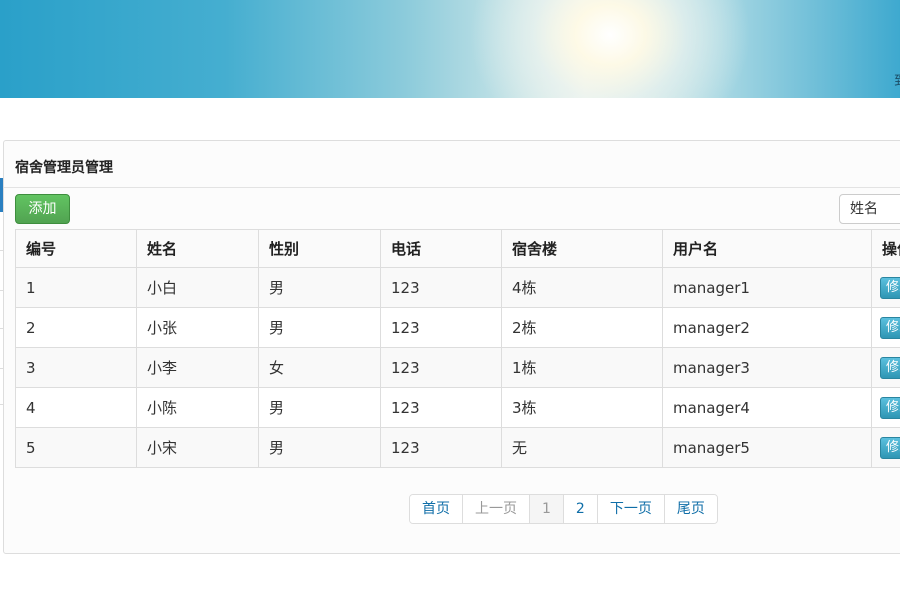 This screenshot has height=600, width=900. Describe the element at coordinates (690, 509) in the screenshot. I see `pagination-last: 尾页` at that location.